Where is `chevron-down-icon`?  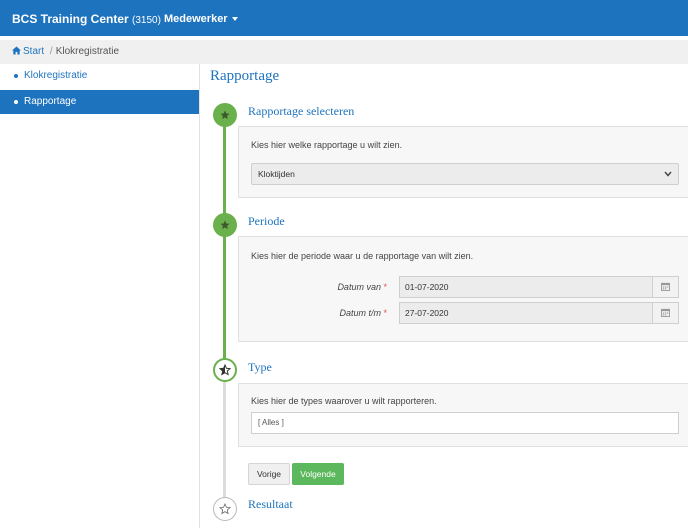
chevron-down-icon is located at coordinates (668, 174).